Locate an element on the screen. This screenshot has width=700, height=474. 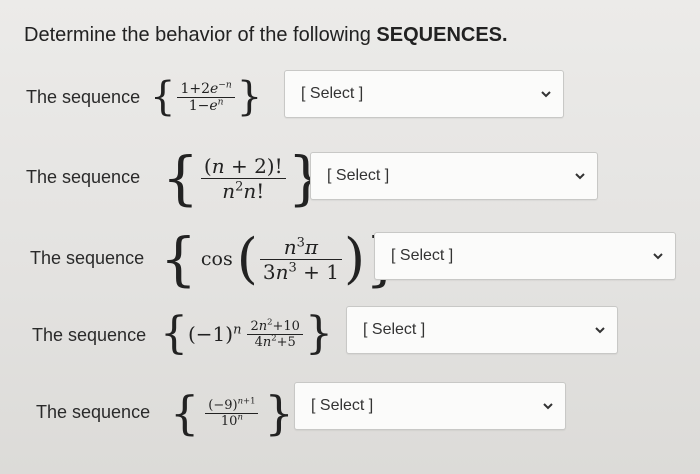
sequence-2-select: [ Select ] is located at coordinates (454, 176).